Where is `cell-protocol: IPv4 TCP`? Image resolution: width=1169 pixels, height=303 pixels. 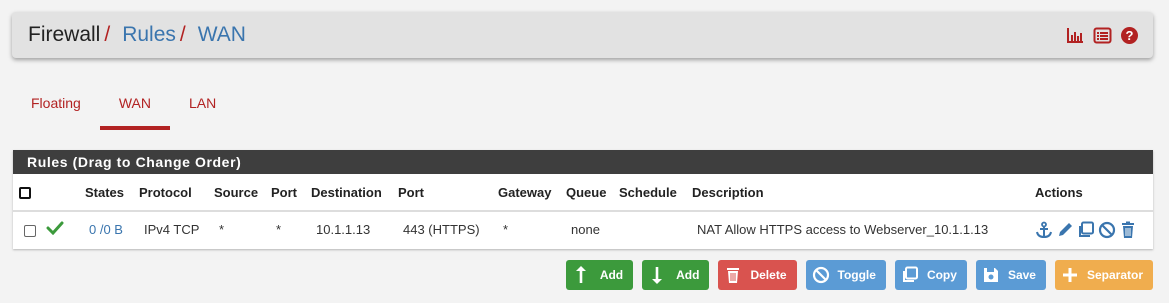
cell-protocol: IPv4 TCP is located at coordinates (172, 229).